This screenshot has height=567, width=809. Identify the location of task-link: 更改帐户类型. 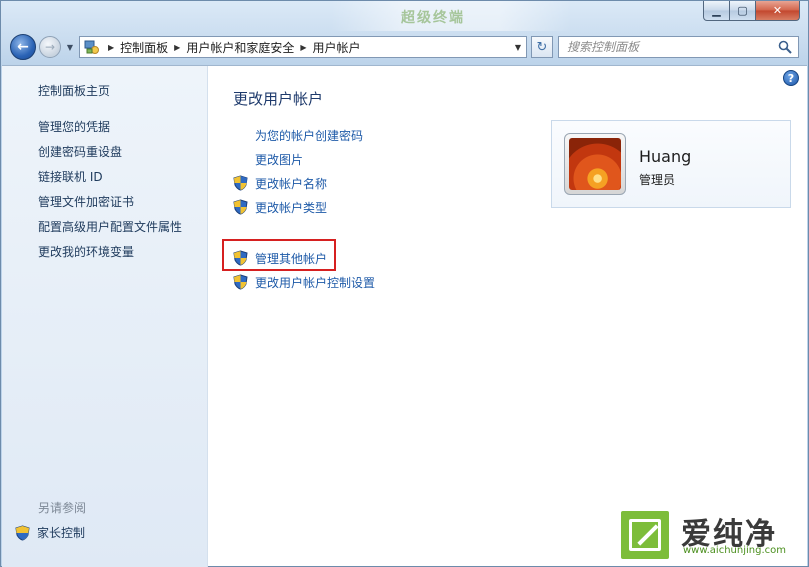
(291, 207).